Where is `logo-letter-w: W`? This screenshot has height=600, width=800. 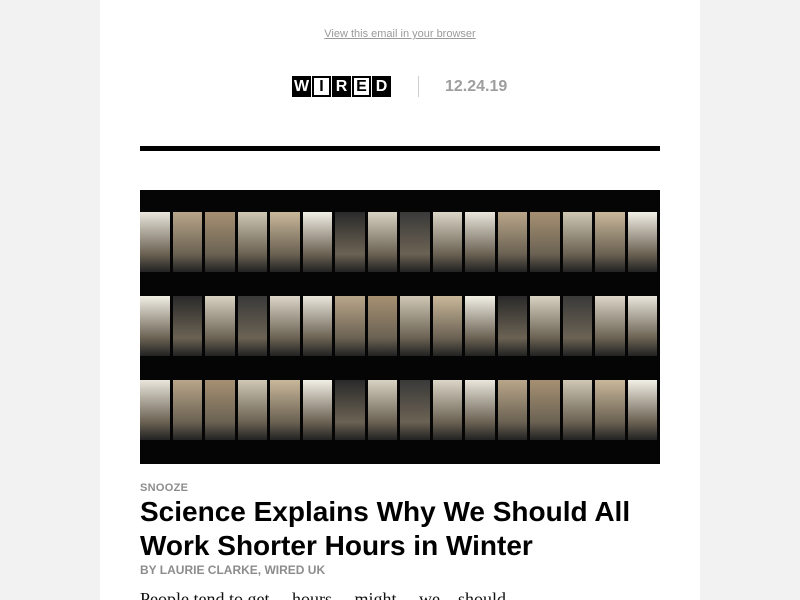
logo-letter-w: W is located at coordinates (301, 86).